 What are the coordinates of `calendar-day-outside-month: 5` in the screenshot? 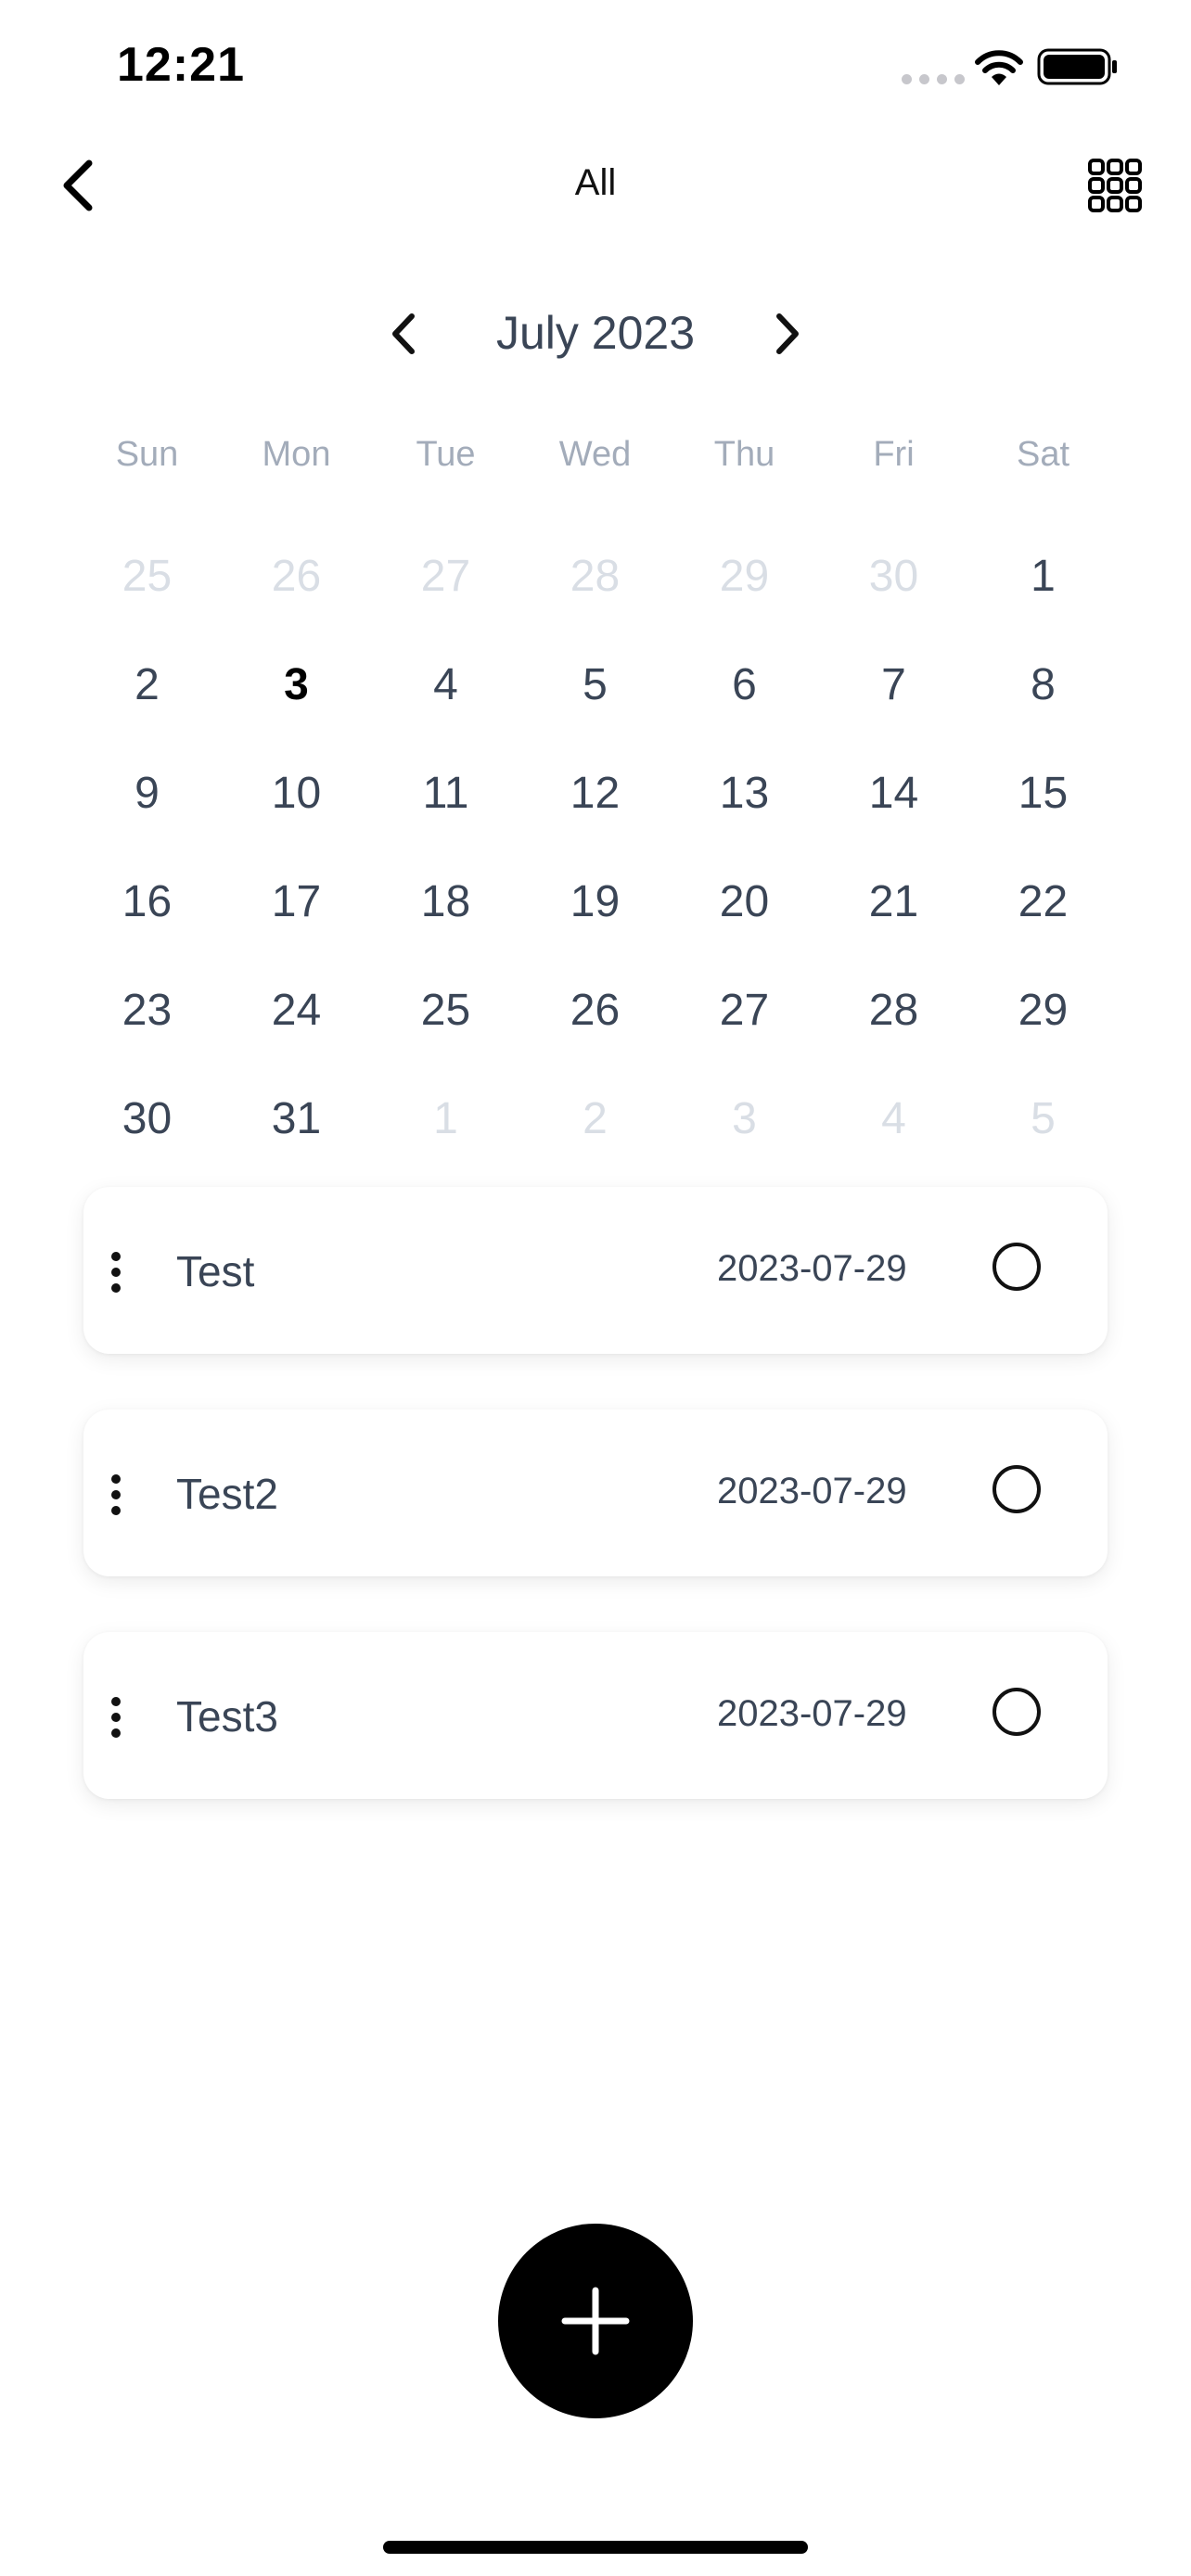 It's located at (1043, 1119).